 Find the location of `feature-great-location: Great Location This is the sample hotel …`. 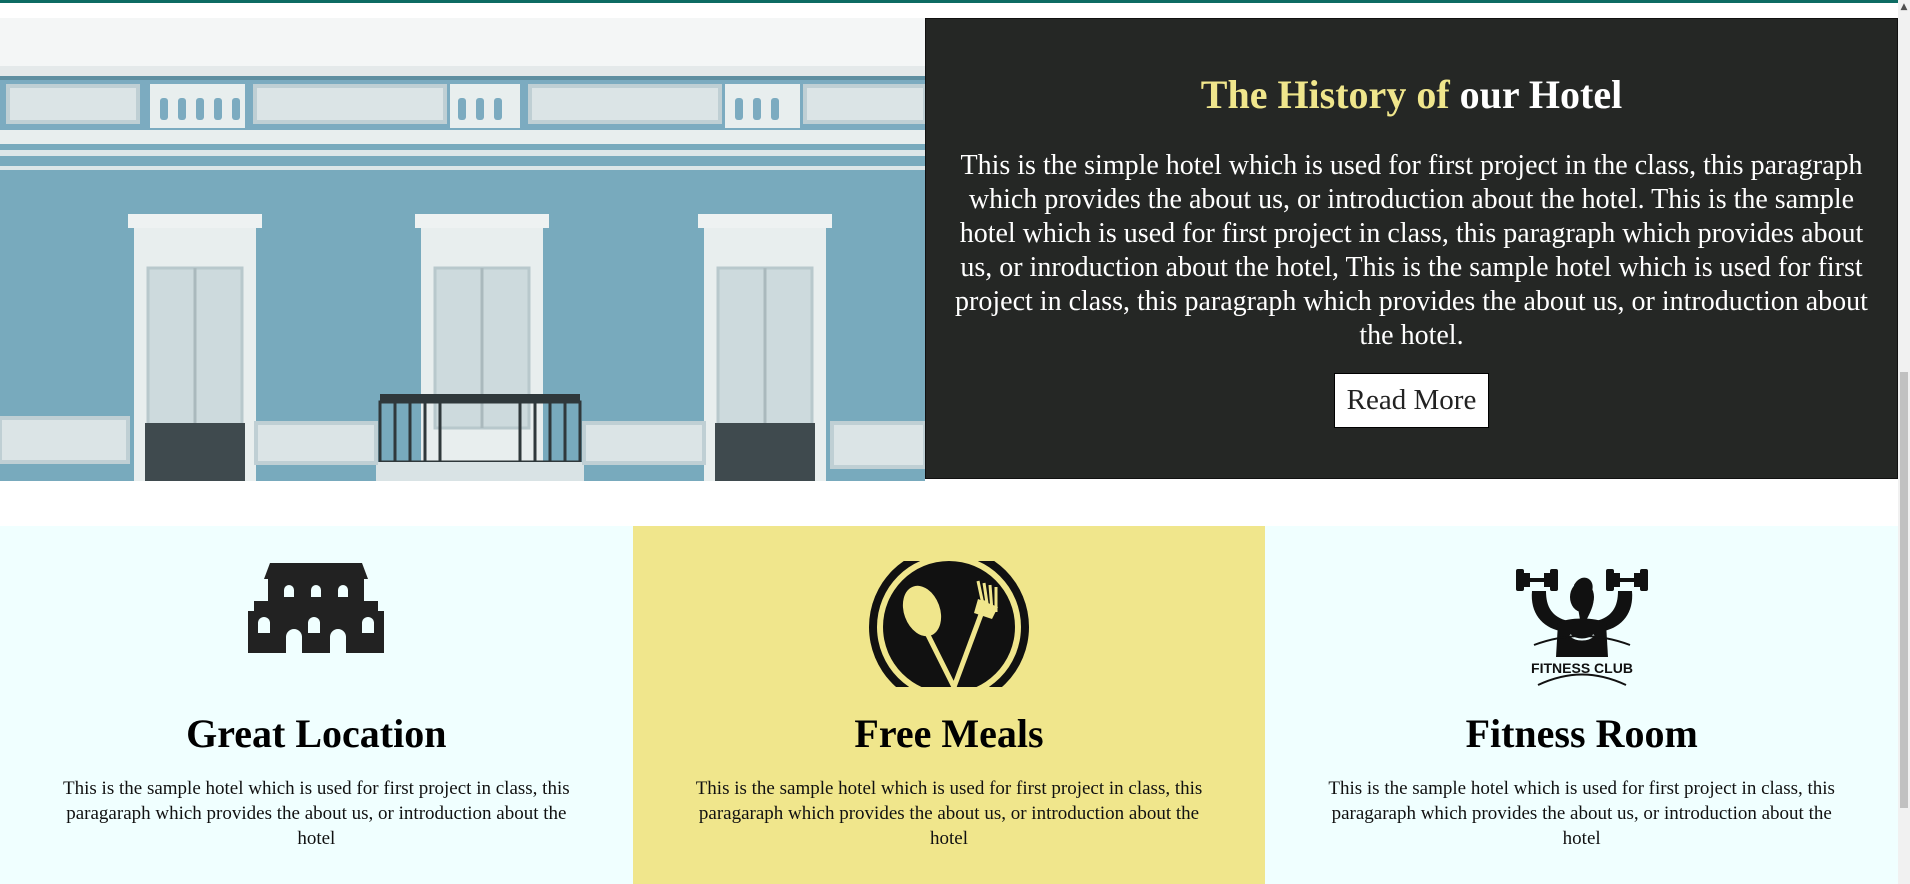

feature-great-location: Great Location This is the sample hotel … is located at coordinates (316, 705).